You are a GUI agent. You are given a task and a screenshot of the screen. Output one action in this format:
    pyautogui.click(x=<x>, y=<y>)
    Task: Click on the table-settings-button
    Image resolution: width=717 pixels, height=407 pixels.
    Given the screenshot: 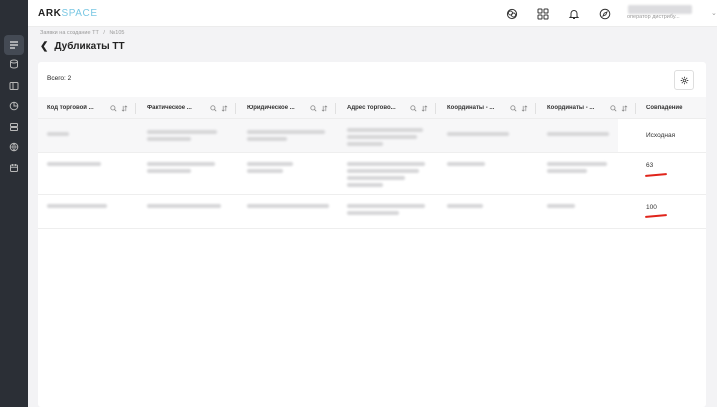 What is the action you would take?
    pyautogui.click(x=684, y=80)
    